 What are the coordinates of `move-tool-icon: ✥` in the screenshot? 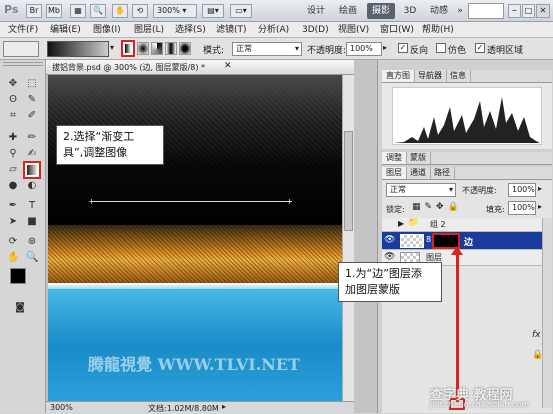 It's located at (13, 84).